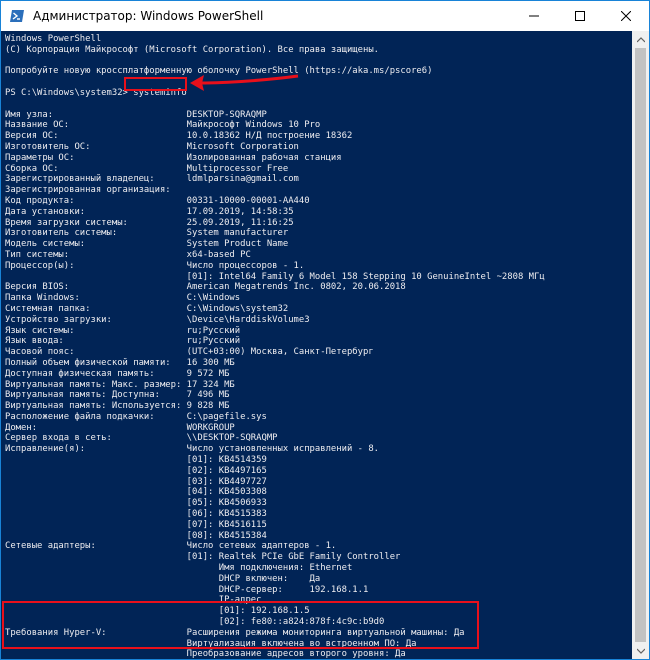 The image size is (650, 660). I want to click on powershell-icon, so click(17, 16).